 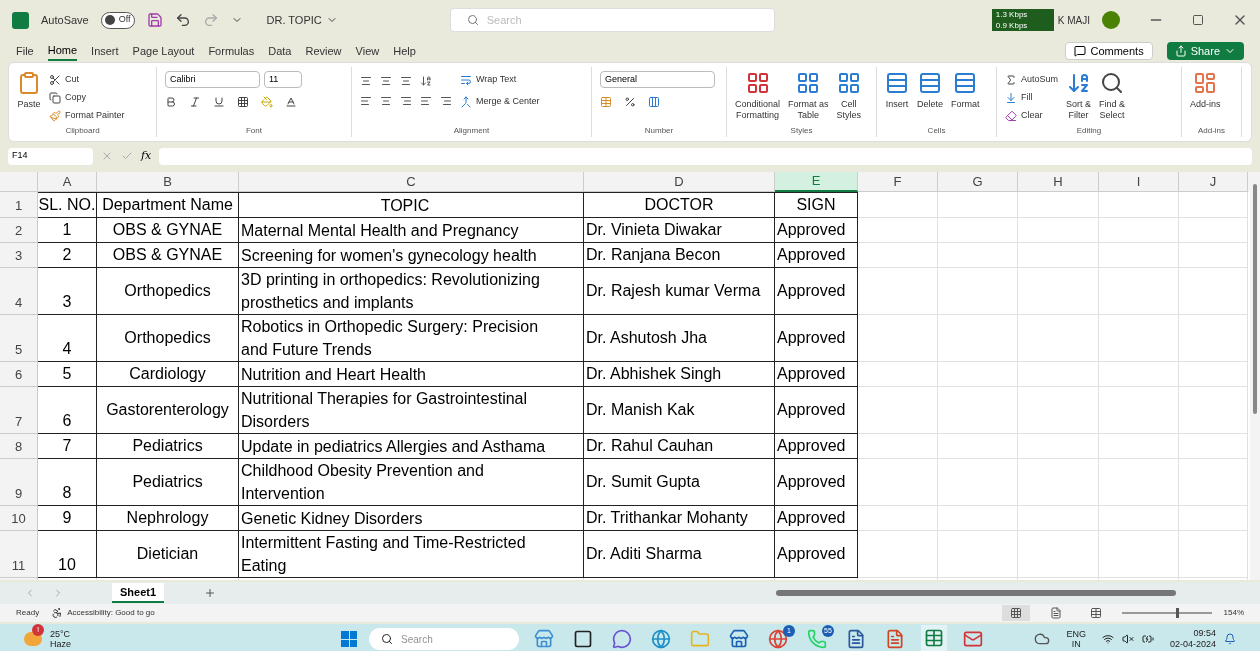 I want to click on cells-button: Format, so click(x=965, y=90).